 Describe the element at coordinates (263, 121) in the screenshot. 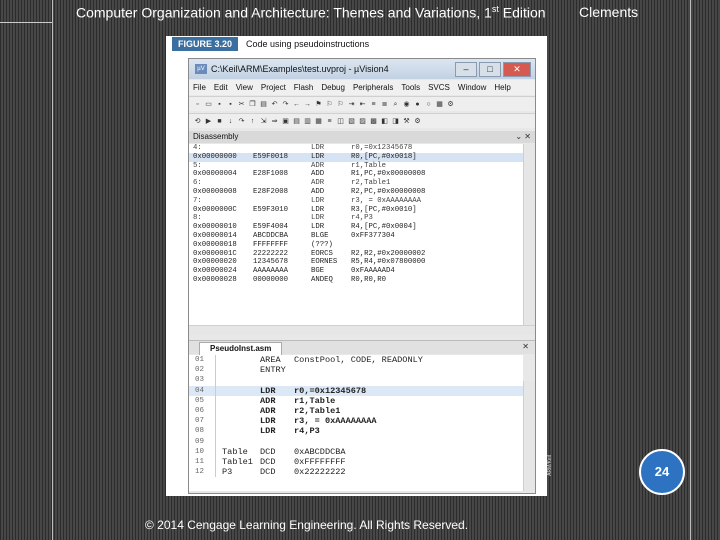

I see `run-to-cursor-icon: ⇲` at that location.